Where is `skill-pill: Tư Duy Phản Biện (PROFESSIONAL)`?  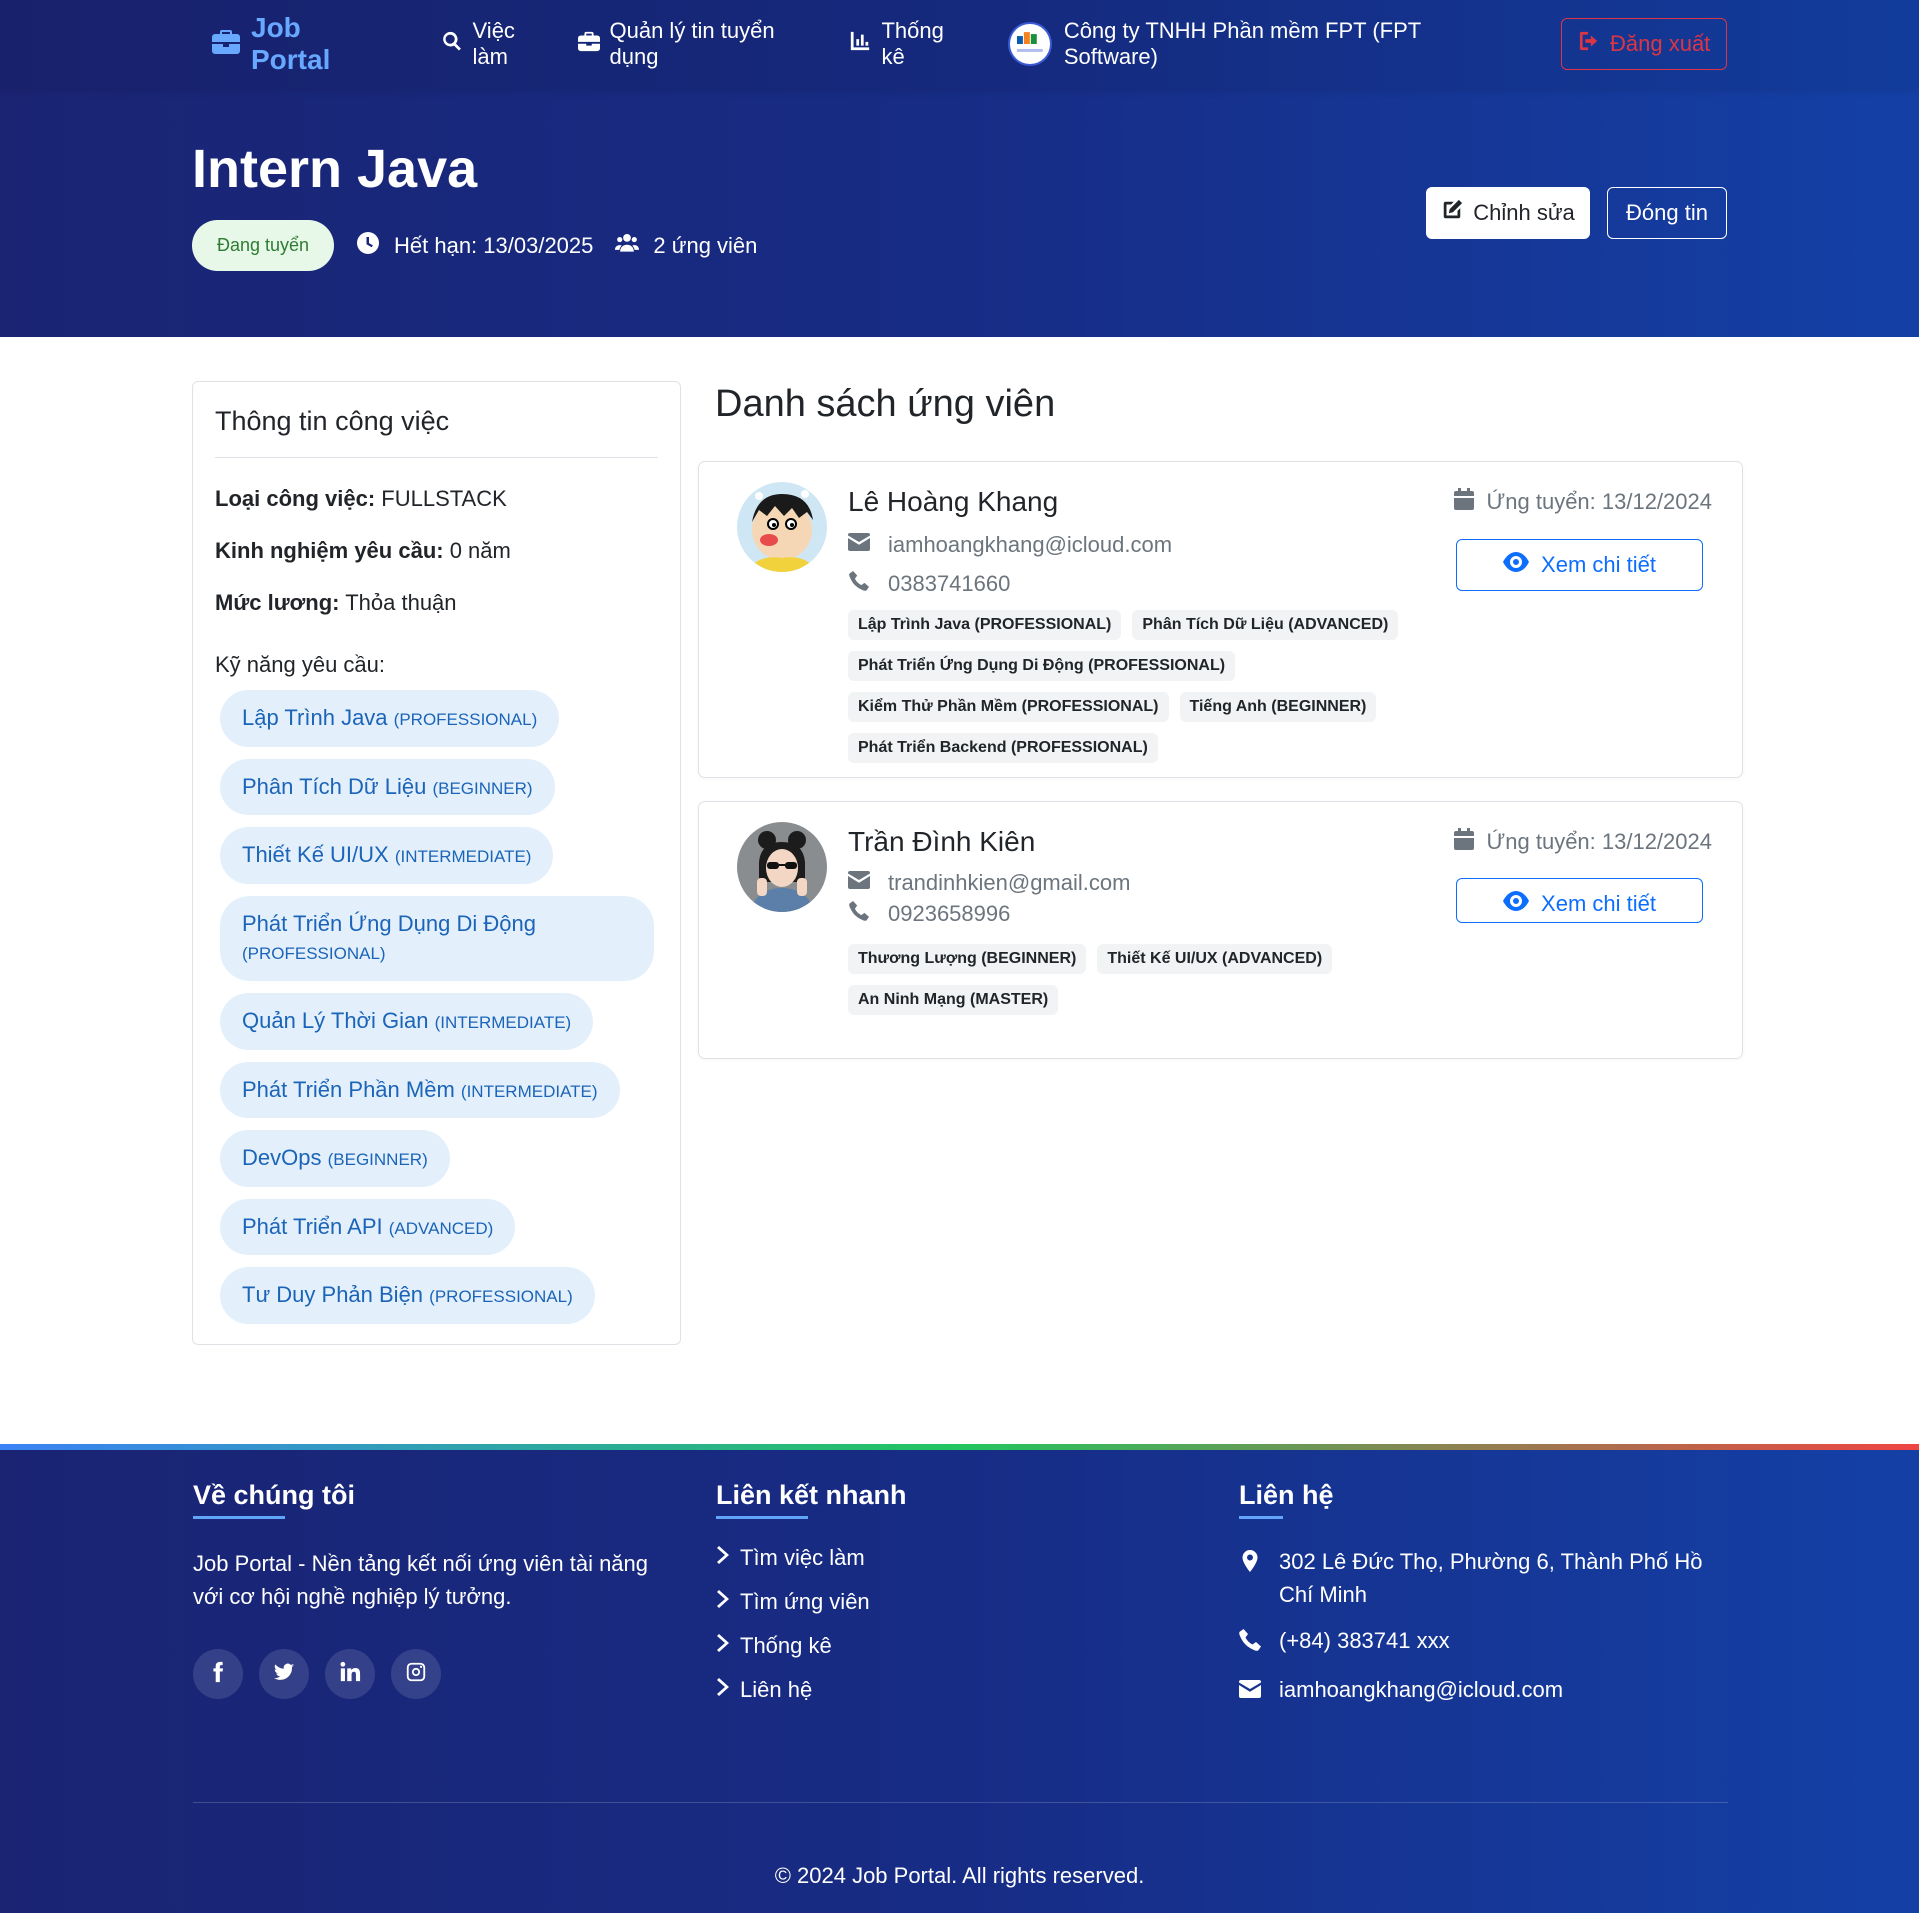
skill-pill: Tư Duy Phản Biện (PROFESSIONAL) is located at coordinates (407, 1295).